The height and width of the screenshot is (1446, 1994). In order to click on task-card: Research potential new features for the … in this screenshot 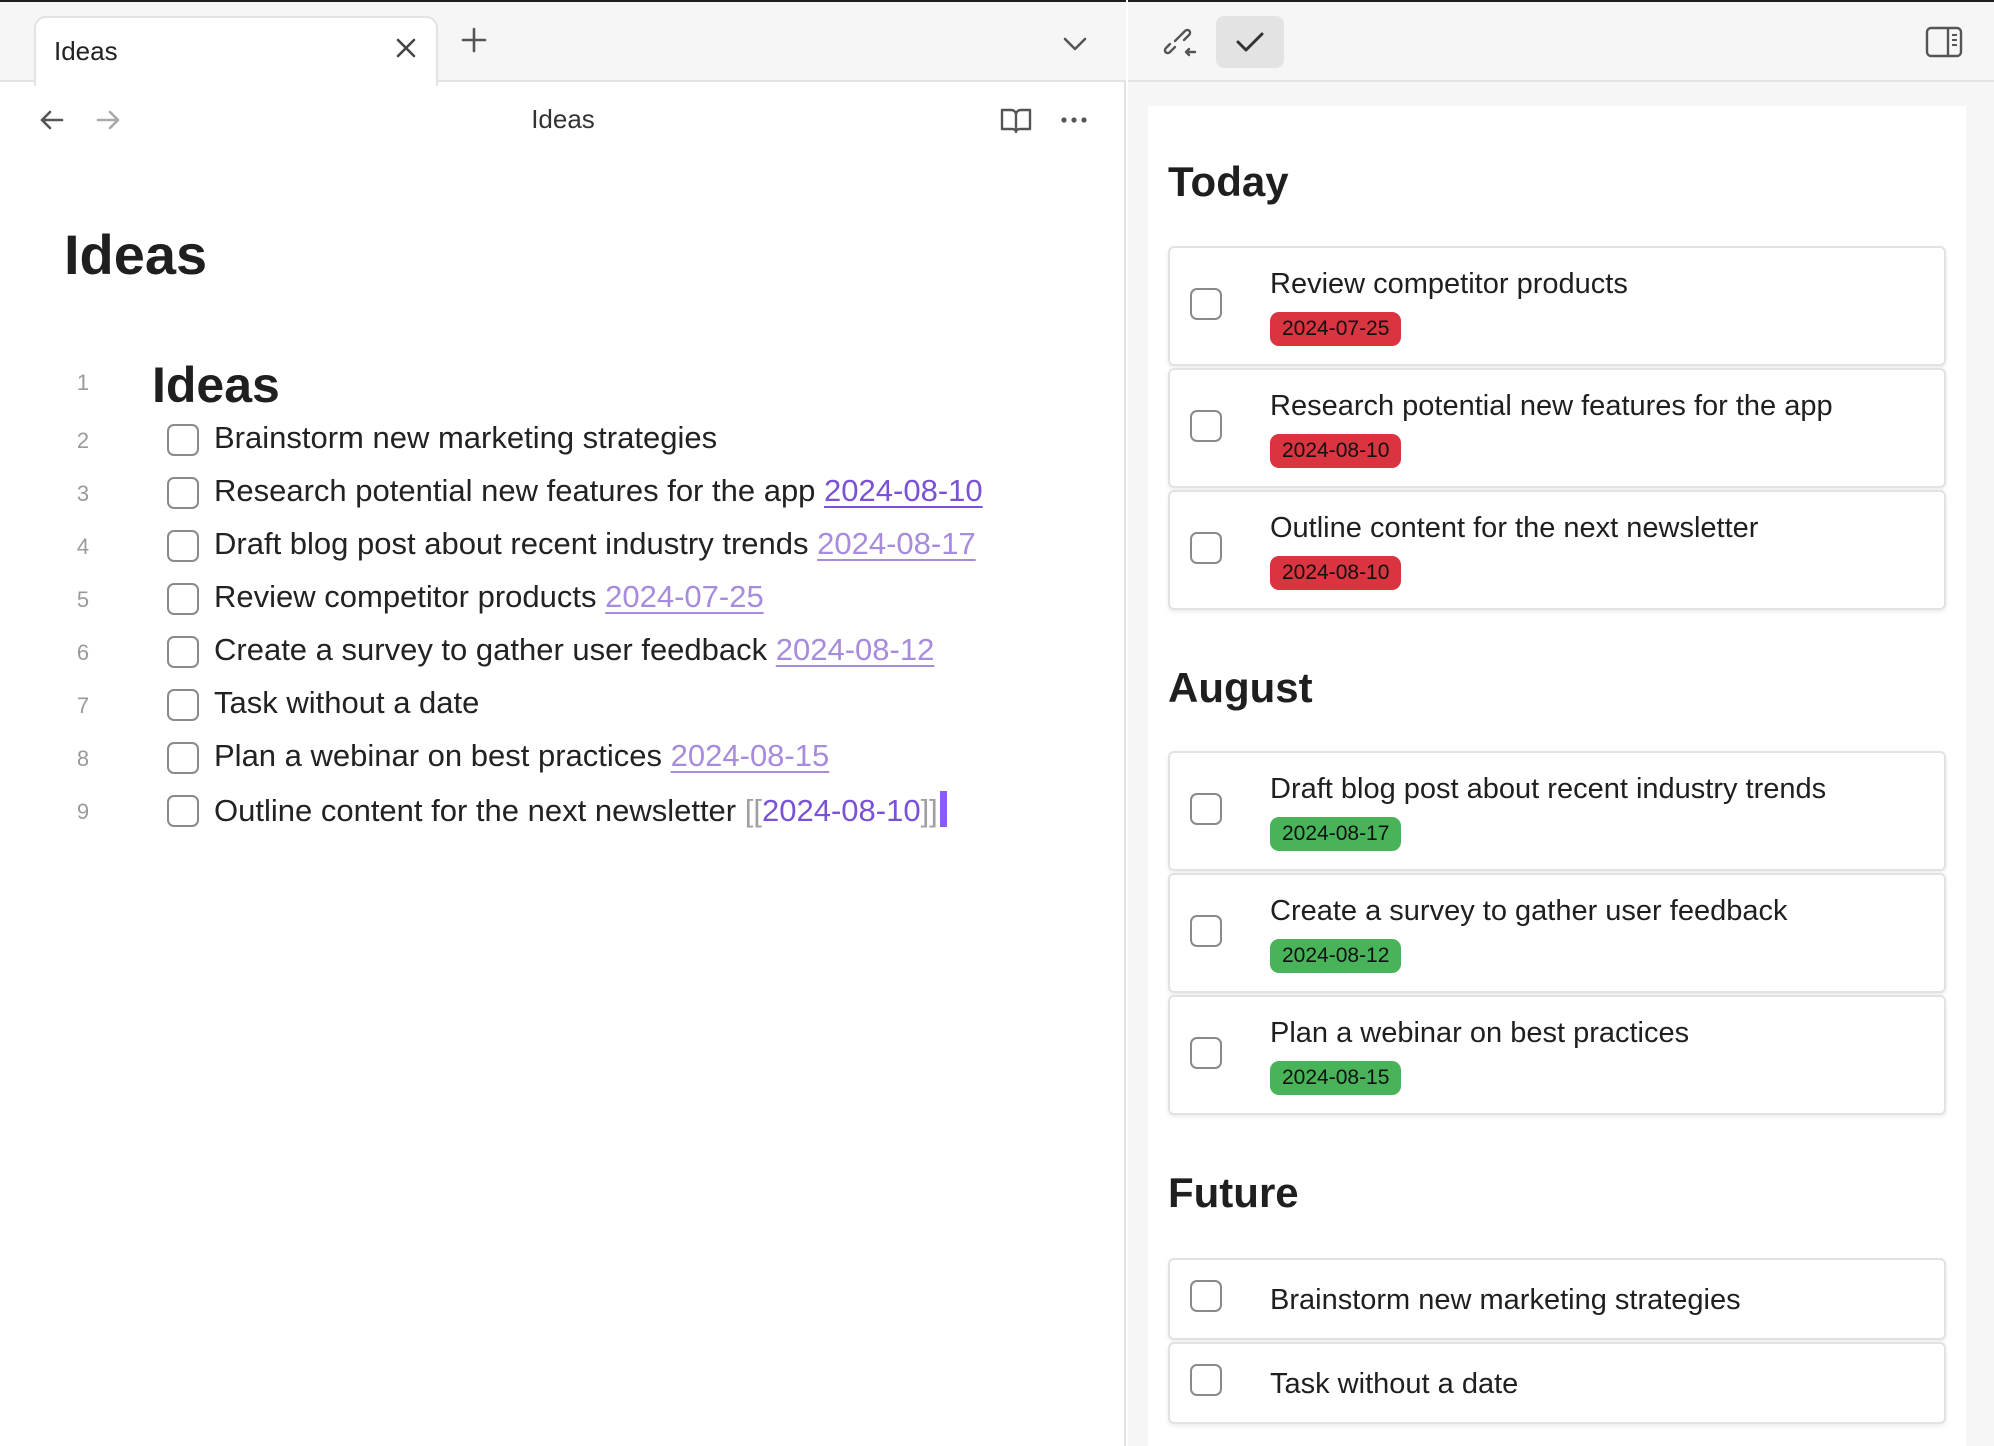, I will do `click(1557, 428)`.